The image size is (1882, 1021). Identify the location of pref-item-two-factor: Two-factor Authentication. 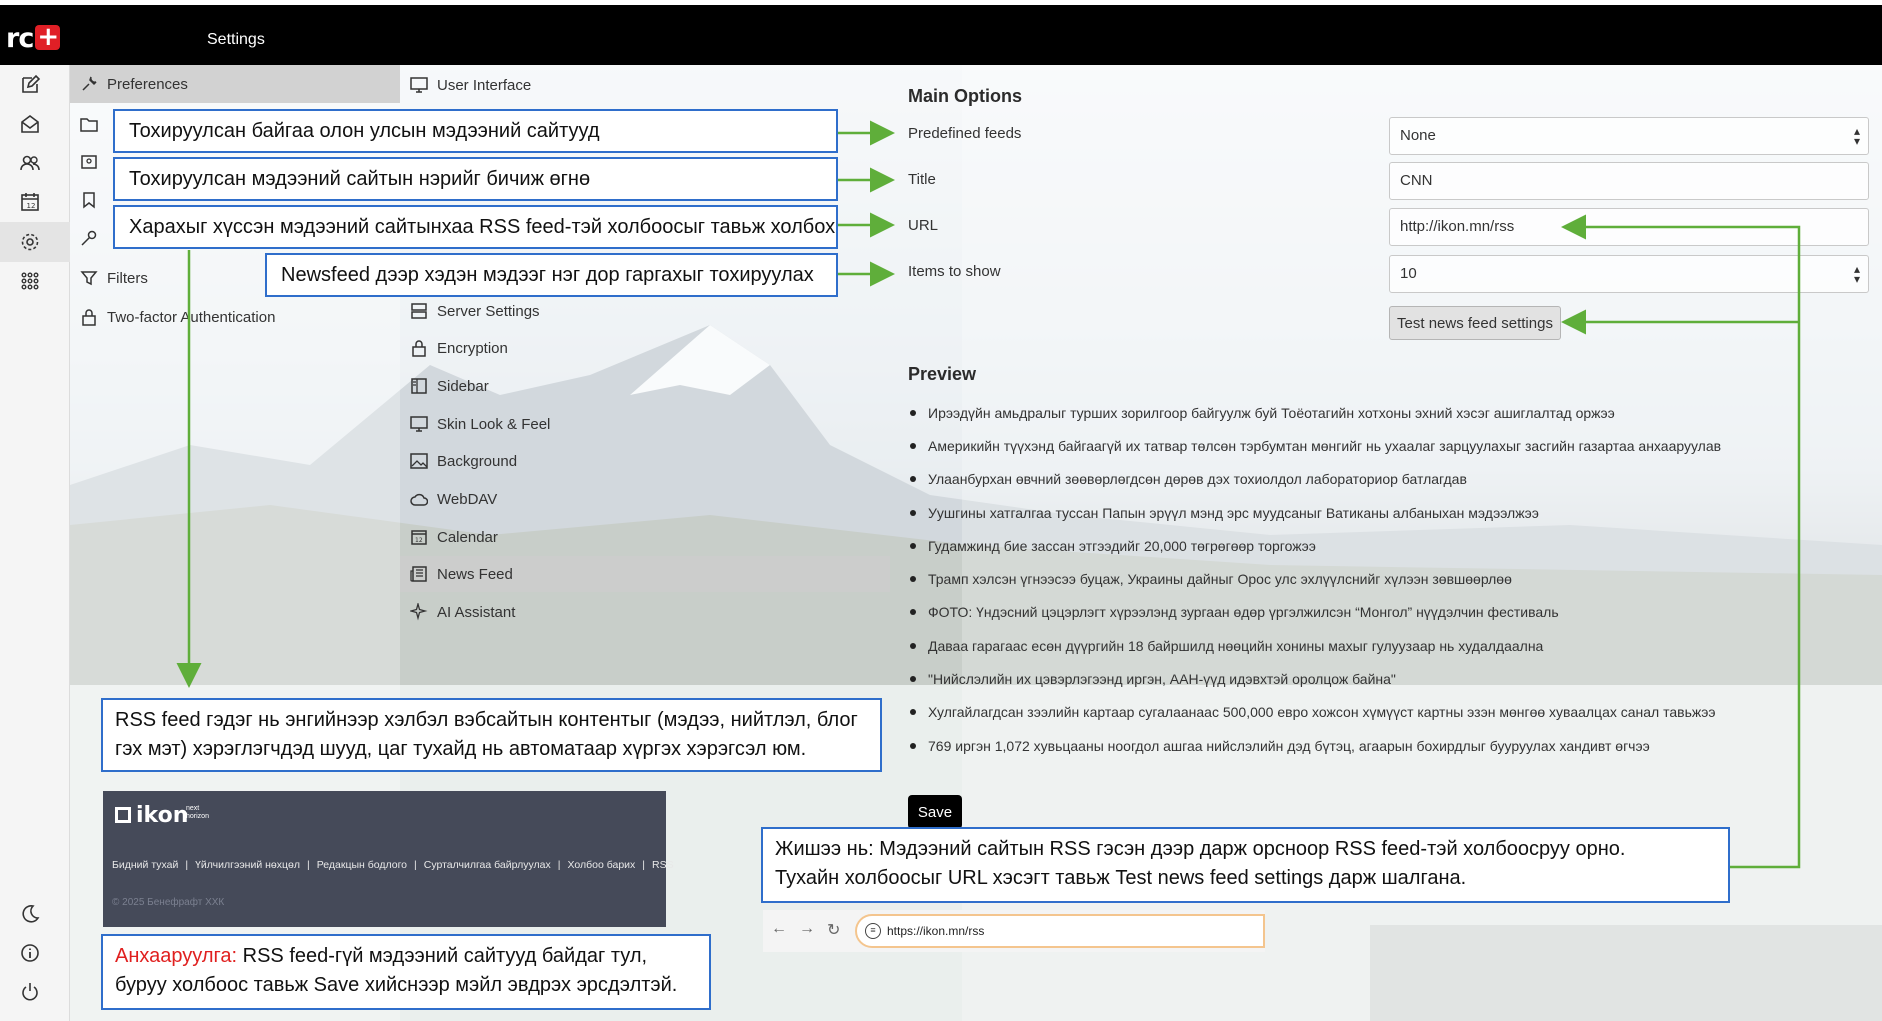
(235, 317).